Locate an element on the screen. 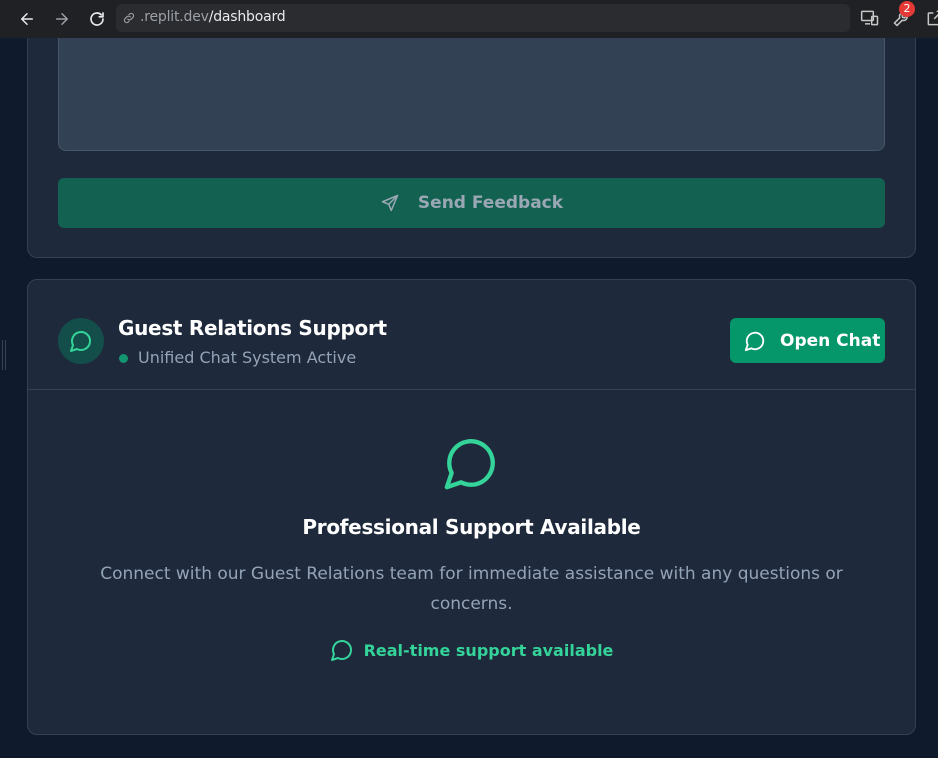 The image size is (938, 758). arrow-right-icon is located at coordinates (62, 19).